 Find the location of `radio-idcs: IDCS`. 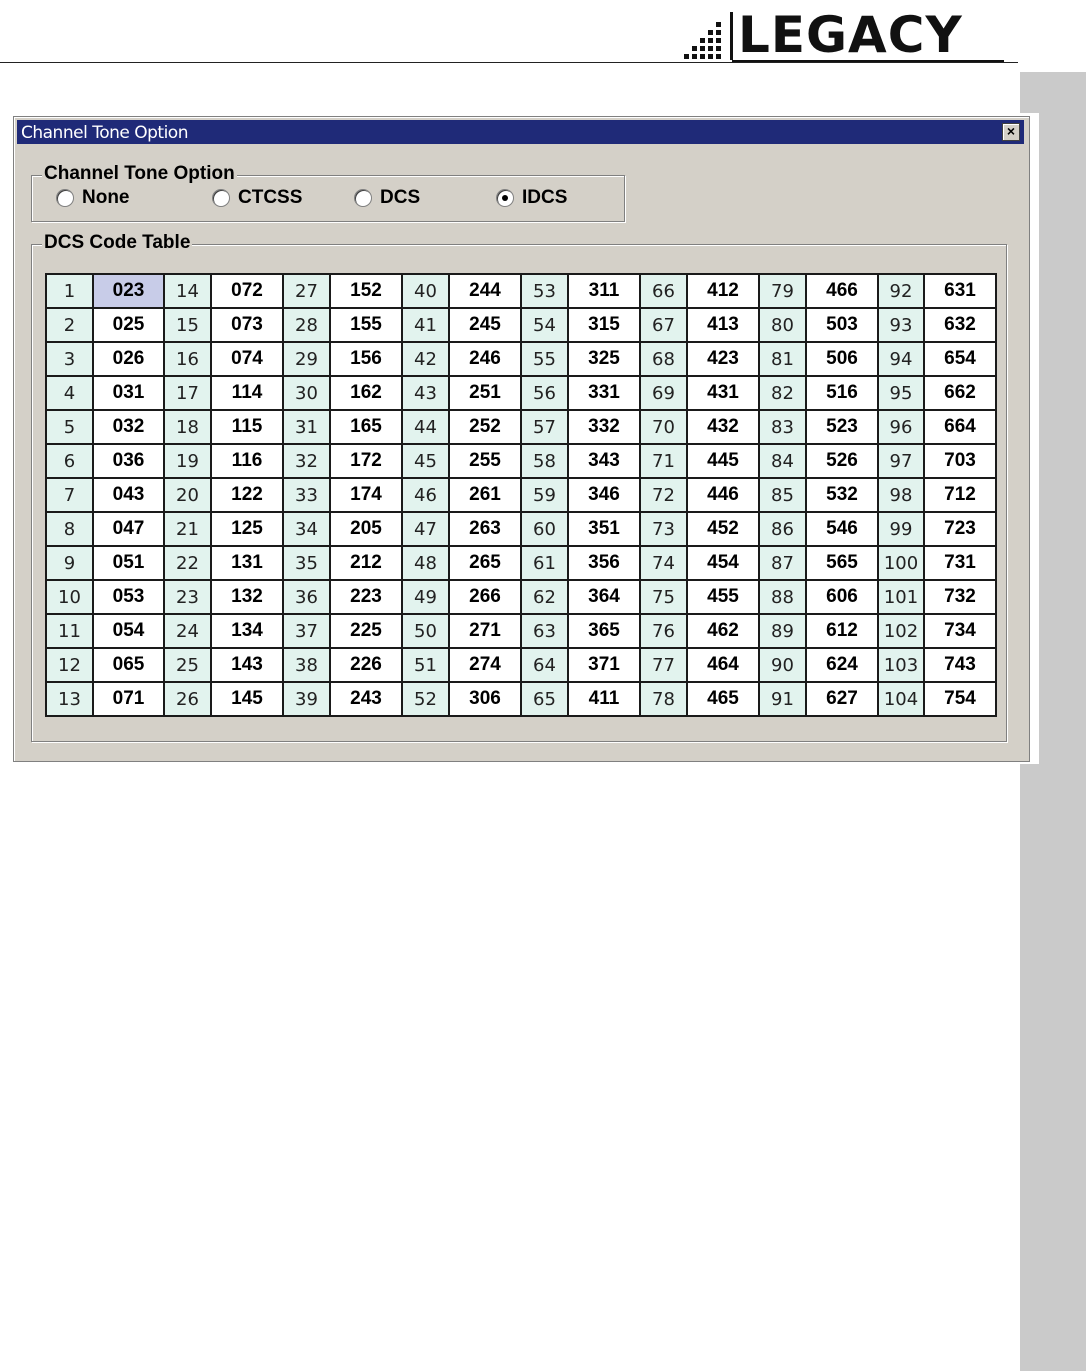

radio-idcs: IDCS is located at coordinates (531, 198).